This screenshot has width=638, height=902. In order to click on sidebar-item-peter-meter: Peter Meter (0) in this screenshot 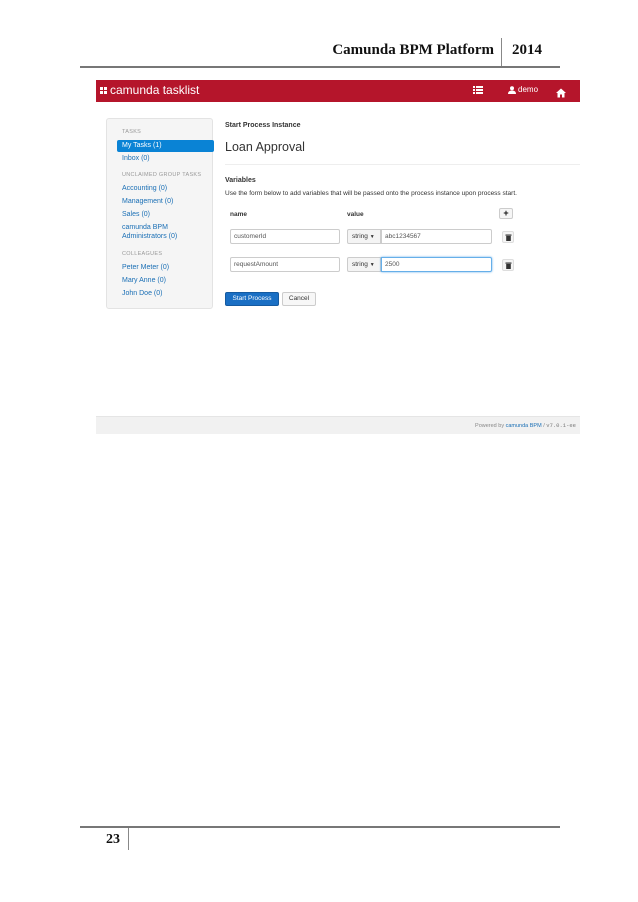, I will do `click(145, 267)`.